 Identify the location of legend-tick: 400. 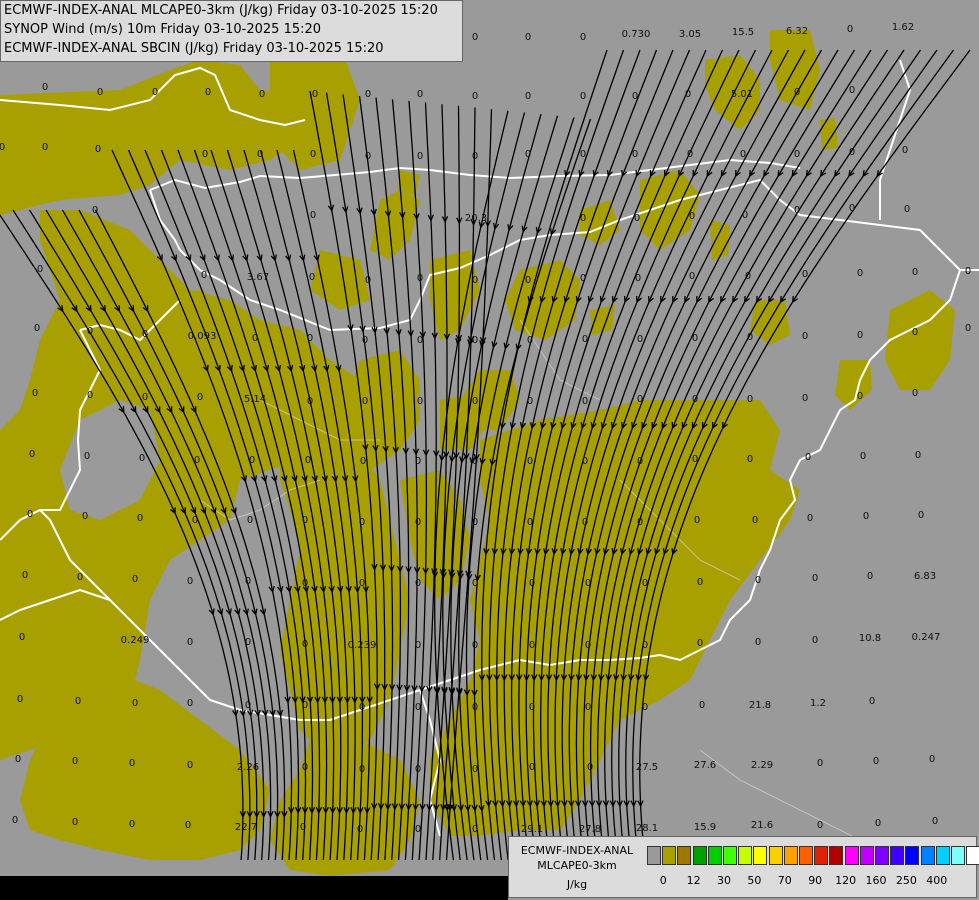
(937, 880).